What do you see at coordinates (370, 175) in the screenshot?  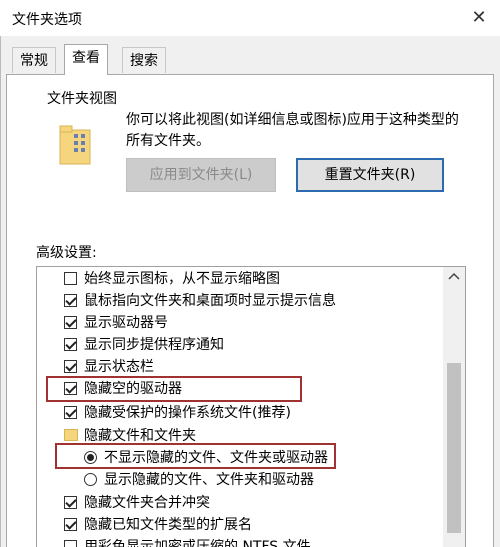 I see `reset-folders-button: 重置文件夹(R)` at bounding box center [370, 175].